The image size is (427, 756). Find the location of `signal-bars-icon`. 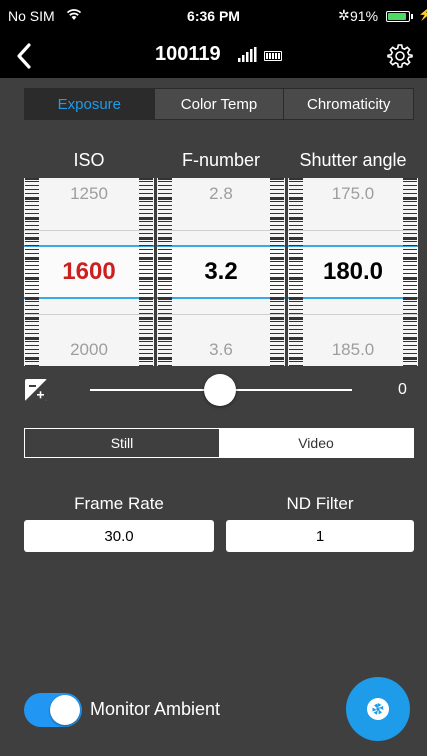

signal-bars-icon is located at coordinates (247, 54).